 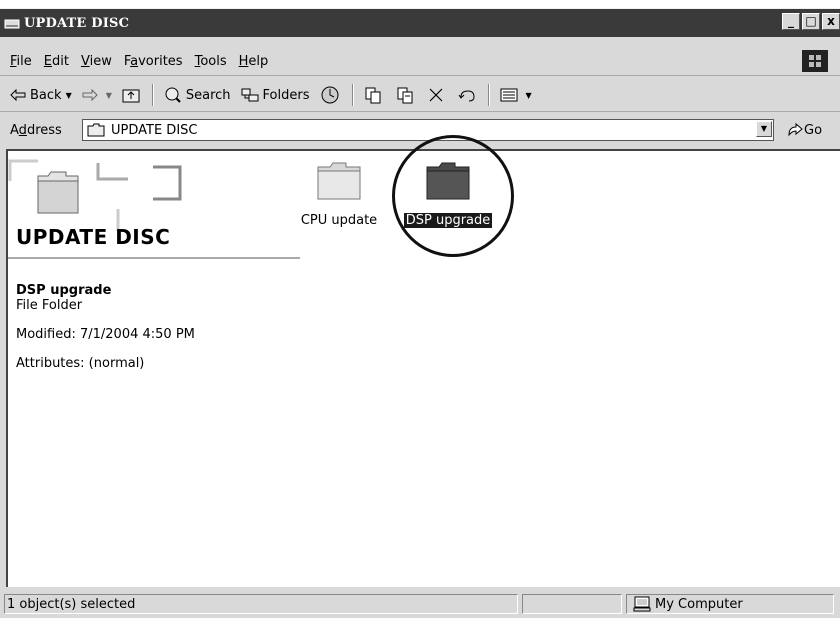 I want to click on back-label: Back, so click(x=46, y=95).